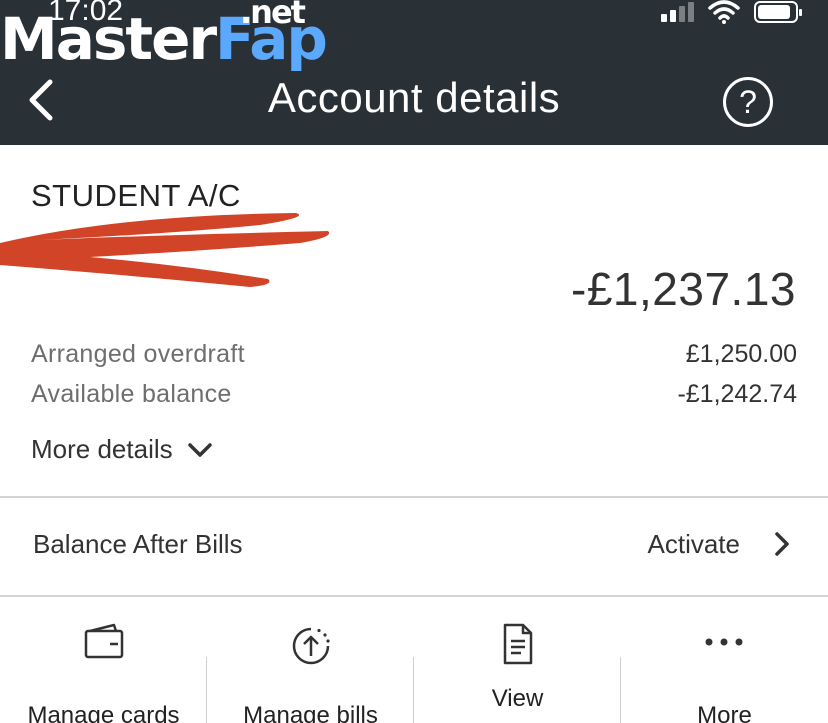 This screenshot has height=723, width=828. I want to click on balance-after-bills-label: Balance After Bills, so click(138, 544).